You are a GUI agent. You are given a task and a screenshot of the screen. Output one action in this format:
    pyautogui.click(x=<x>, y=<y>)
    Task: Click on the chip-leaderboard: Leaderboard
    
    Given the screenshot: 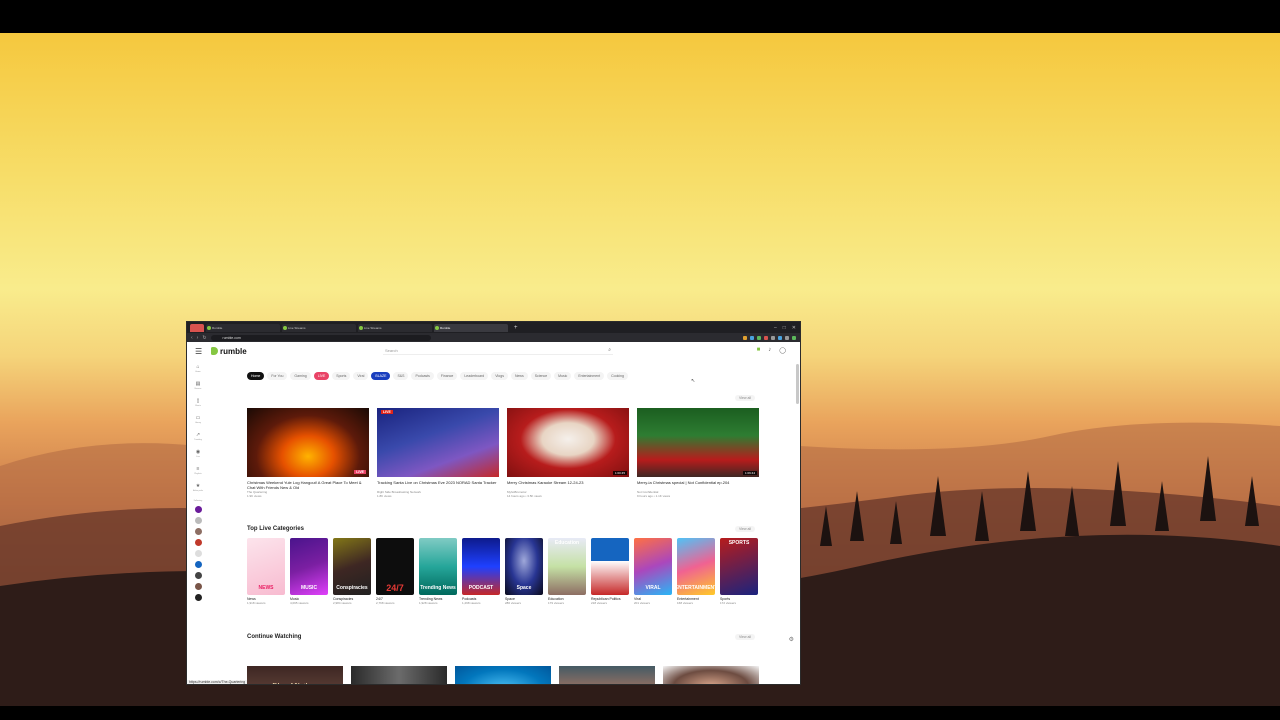 What is the action you would take?
    pyautogui.click(x=474, y=376)
    